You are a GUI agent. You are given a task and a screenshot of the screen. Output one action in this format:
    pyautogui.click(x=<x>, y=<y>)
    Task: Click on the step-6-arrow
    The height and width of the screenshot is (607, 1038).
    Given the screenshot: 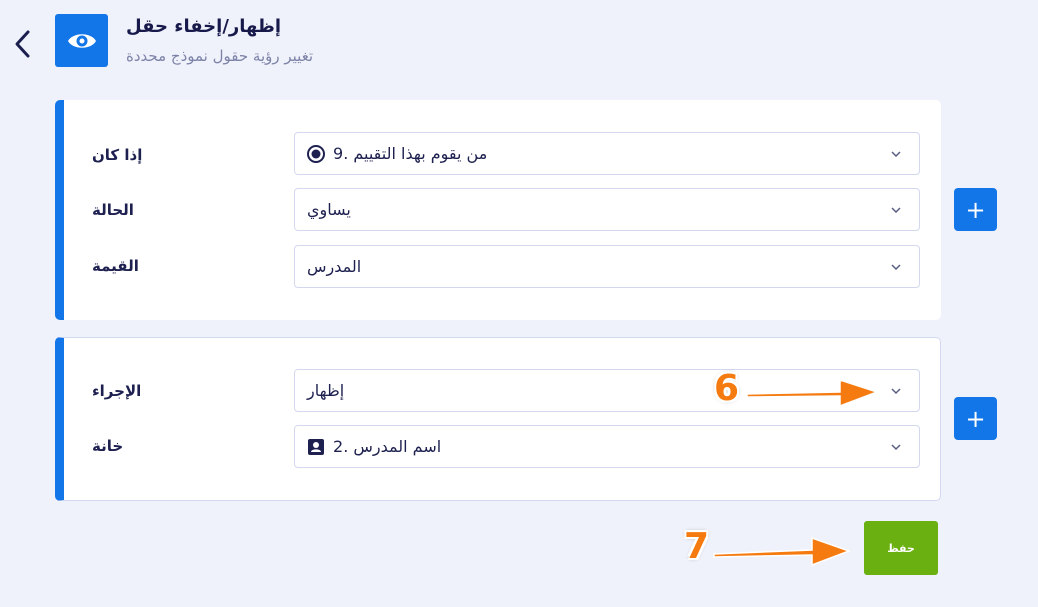 What is the action you would take?
    pyautogui.click(x=813, y=393)
    